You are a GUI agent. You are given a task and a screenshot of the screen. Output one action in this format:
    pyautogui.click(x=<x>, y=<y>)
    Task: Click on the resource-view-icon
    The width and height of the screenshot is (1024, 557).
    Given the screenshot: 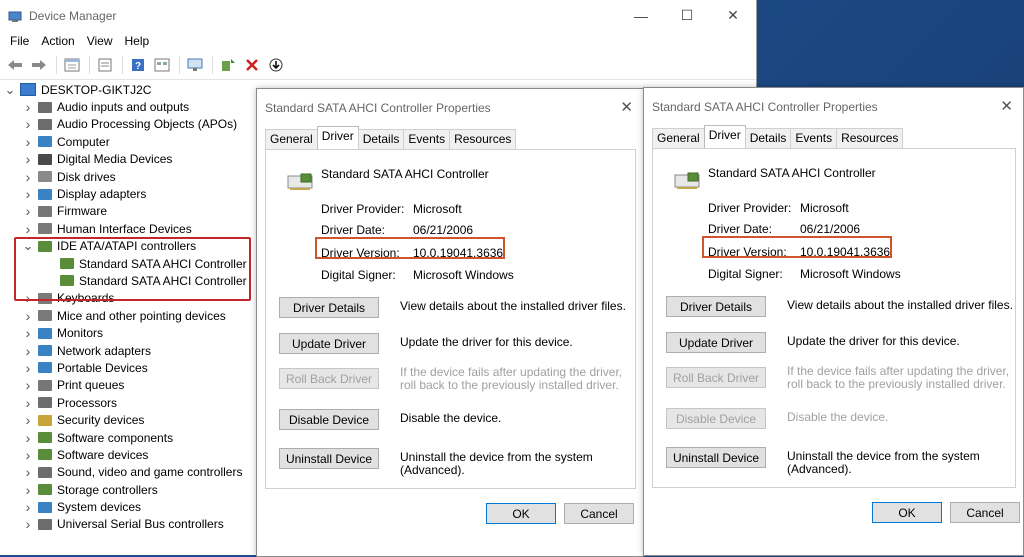 What is the action you would take?
    pyautogui.click(x=162, y=65)
    